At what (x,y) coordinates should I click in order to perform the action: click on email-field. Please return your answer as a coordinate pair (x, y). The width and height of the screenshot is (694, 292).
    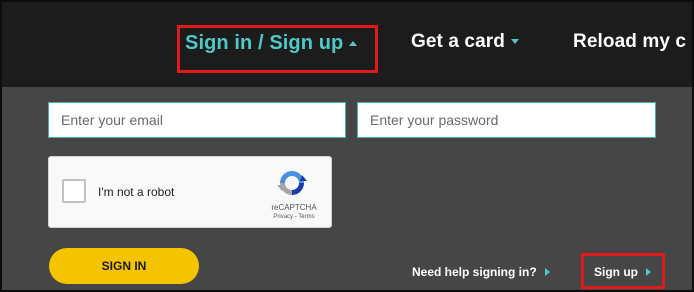
    Looking at the image, I should click on (197, 120).